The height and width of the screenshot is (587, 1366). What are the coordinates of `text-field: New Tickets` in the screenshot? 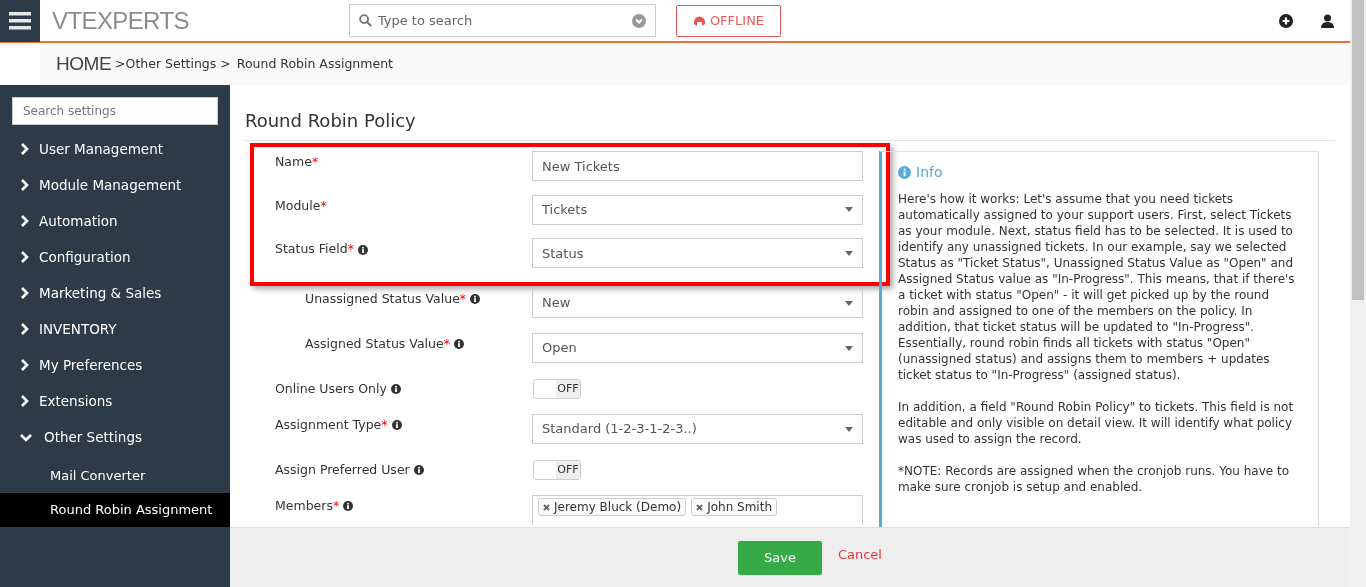 It's located at (697, 166).